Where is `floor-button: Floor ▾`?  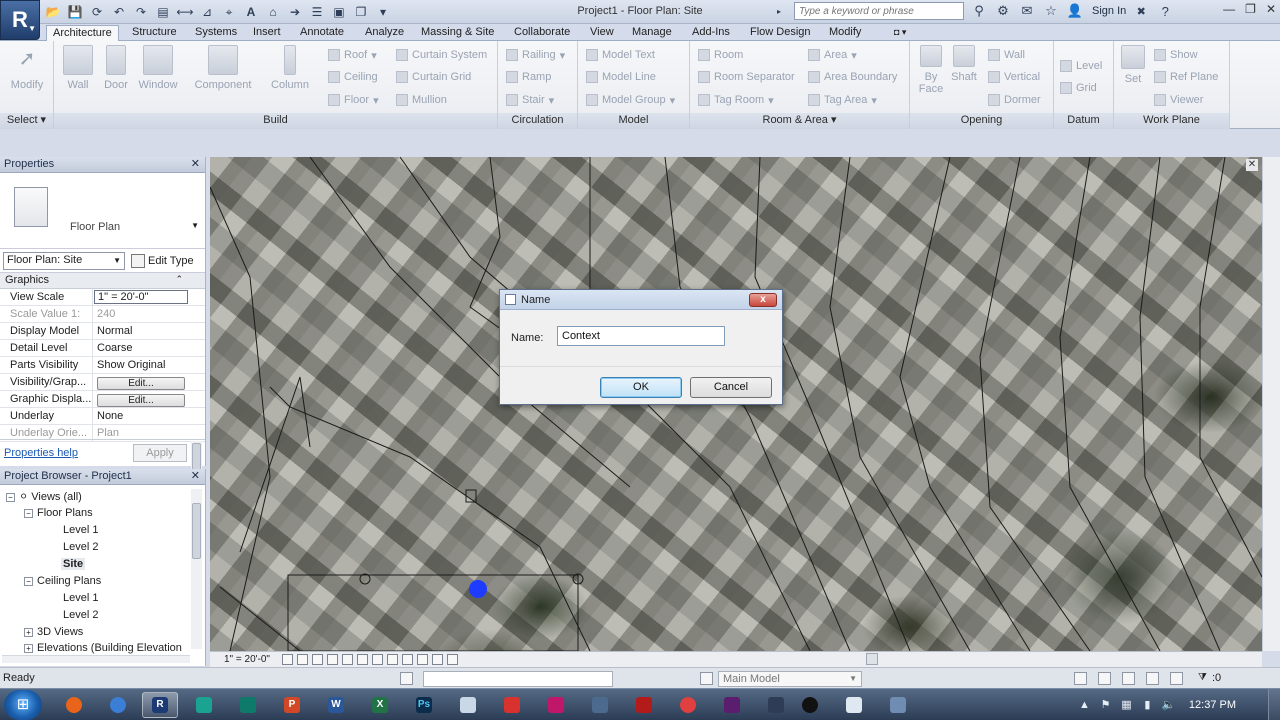 floor-button: Floor ▾ is located at coordinates (353, 100).